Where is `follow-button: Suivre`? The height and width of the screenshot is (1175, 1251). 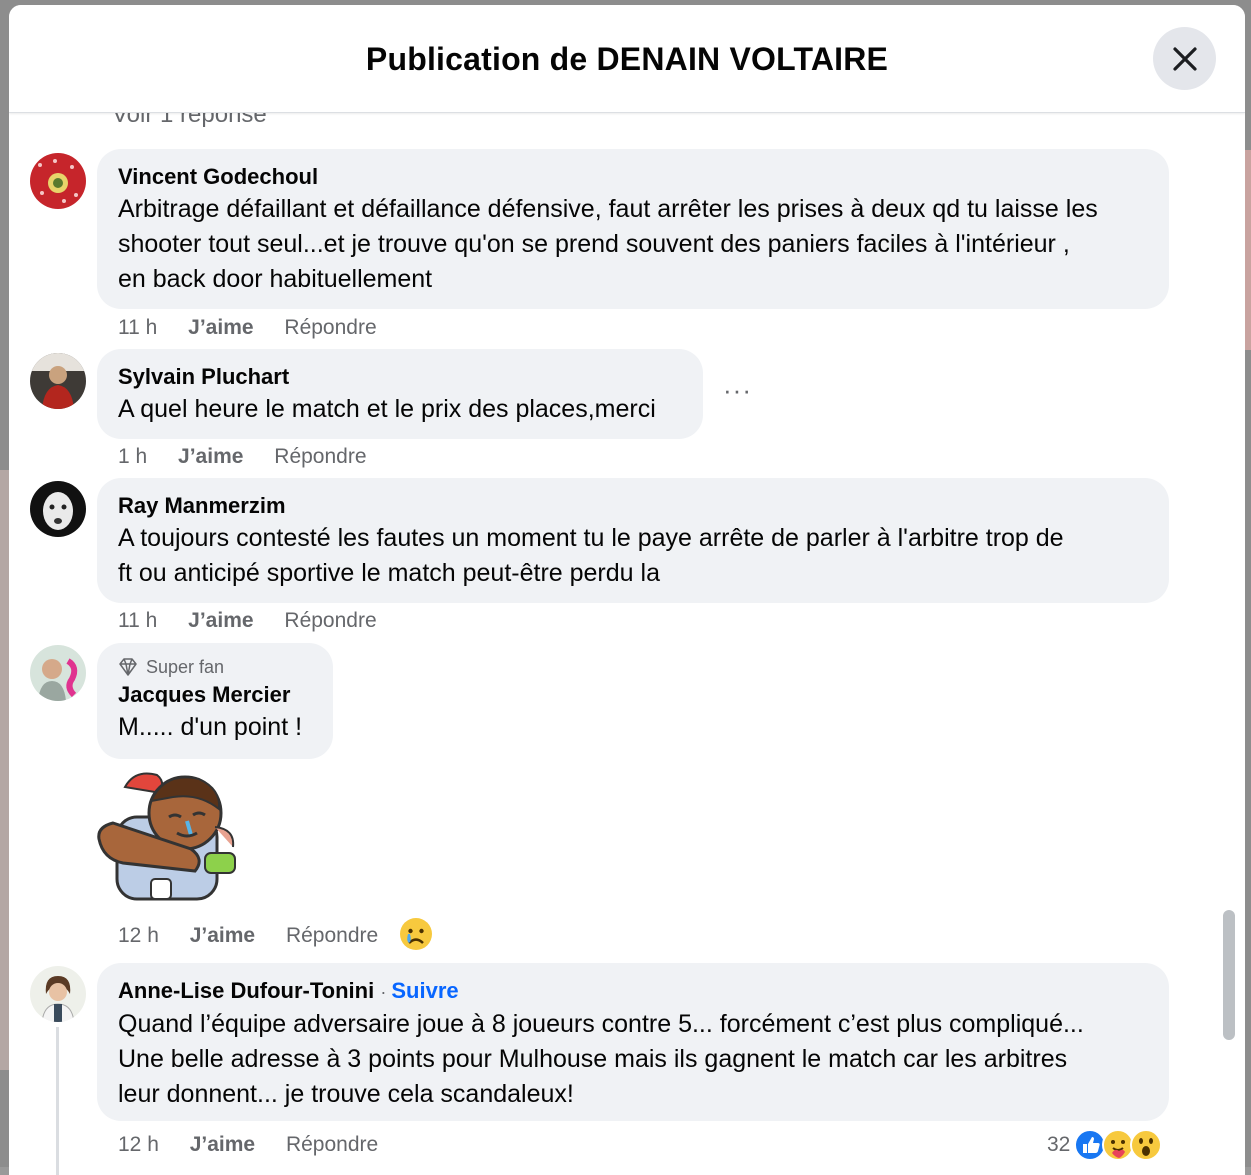 follow-button: Suivre is located at coordinates (424, 990).